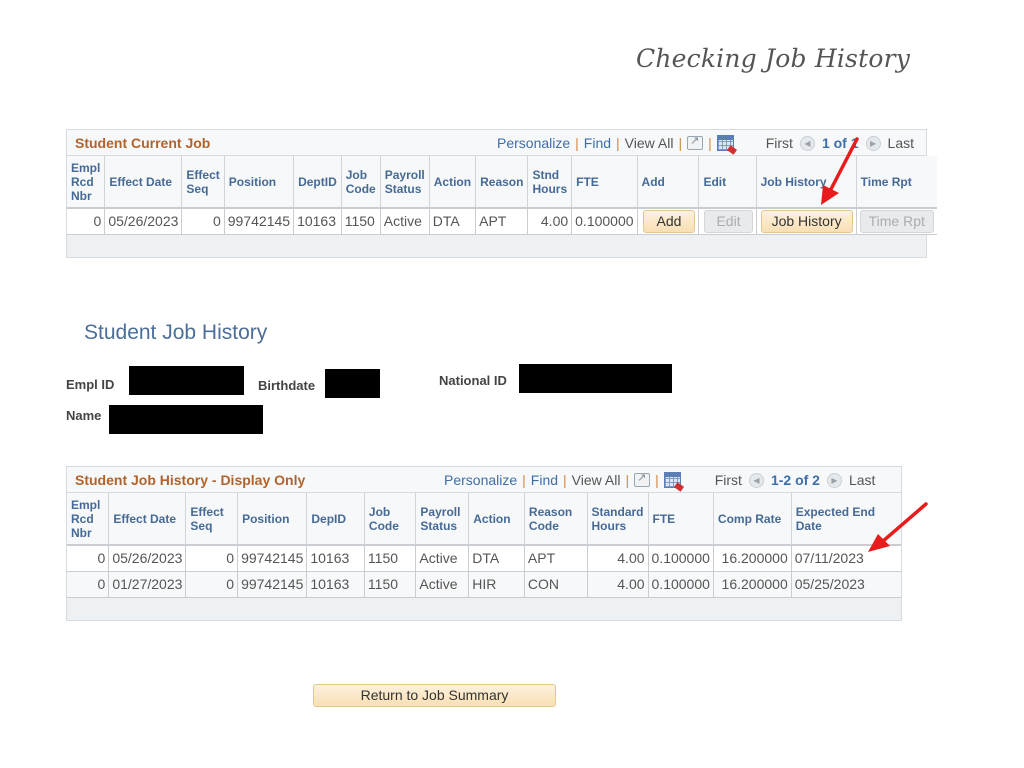  What do you see at coordinates (361, 182) in the screenshot?
I see `column-header: Job Code` at bounding box center [361, 182].